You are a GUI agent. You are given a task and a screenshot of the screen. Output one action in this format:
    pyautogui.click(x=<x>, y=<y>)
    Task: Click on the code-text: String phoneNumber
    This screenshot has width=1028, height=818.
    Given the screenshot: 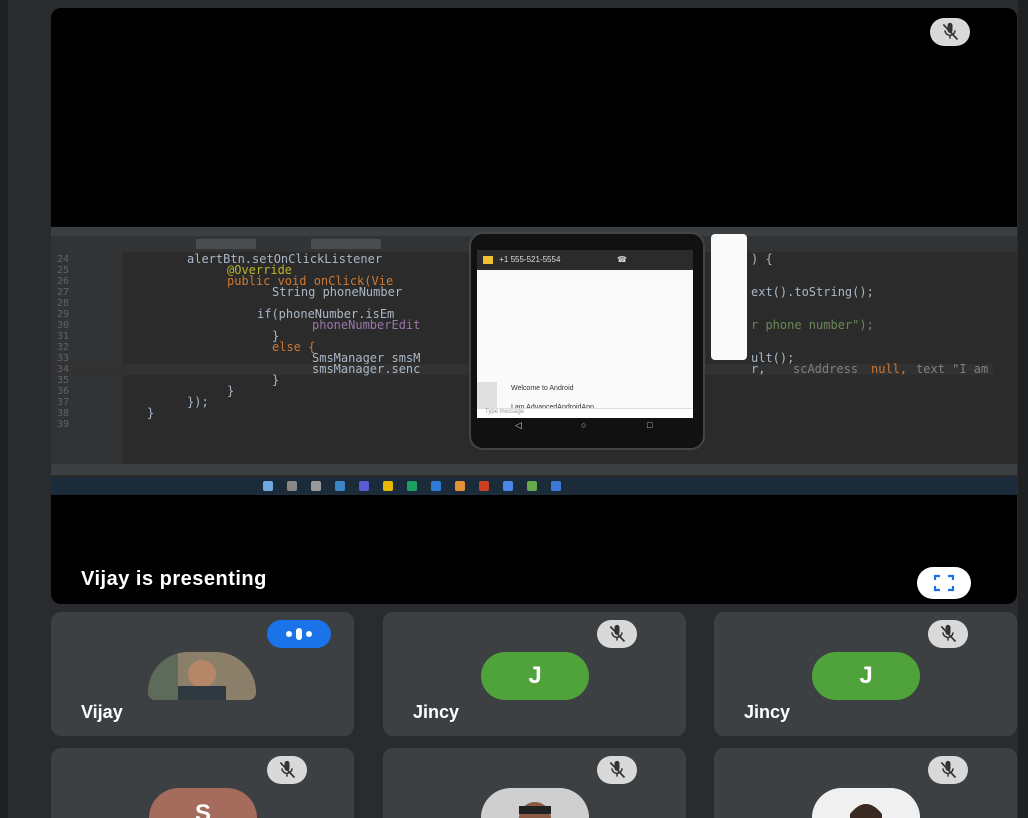 What is the action you would take?
    pyautogui.click(x=337, y=292)
    